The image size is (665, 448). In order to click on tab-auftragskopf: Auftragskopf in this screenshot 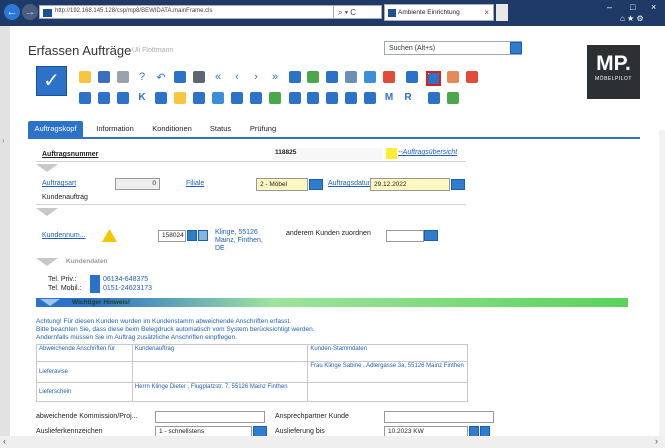, I will do `click(55, 129)`.